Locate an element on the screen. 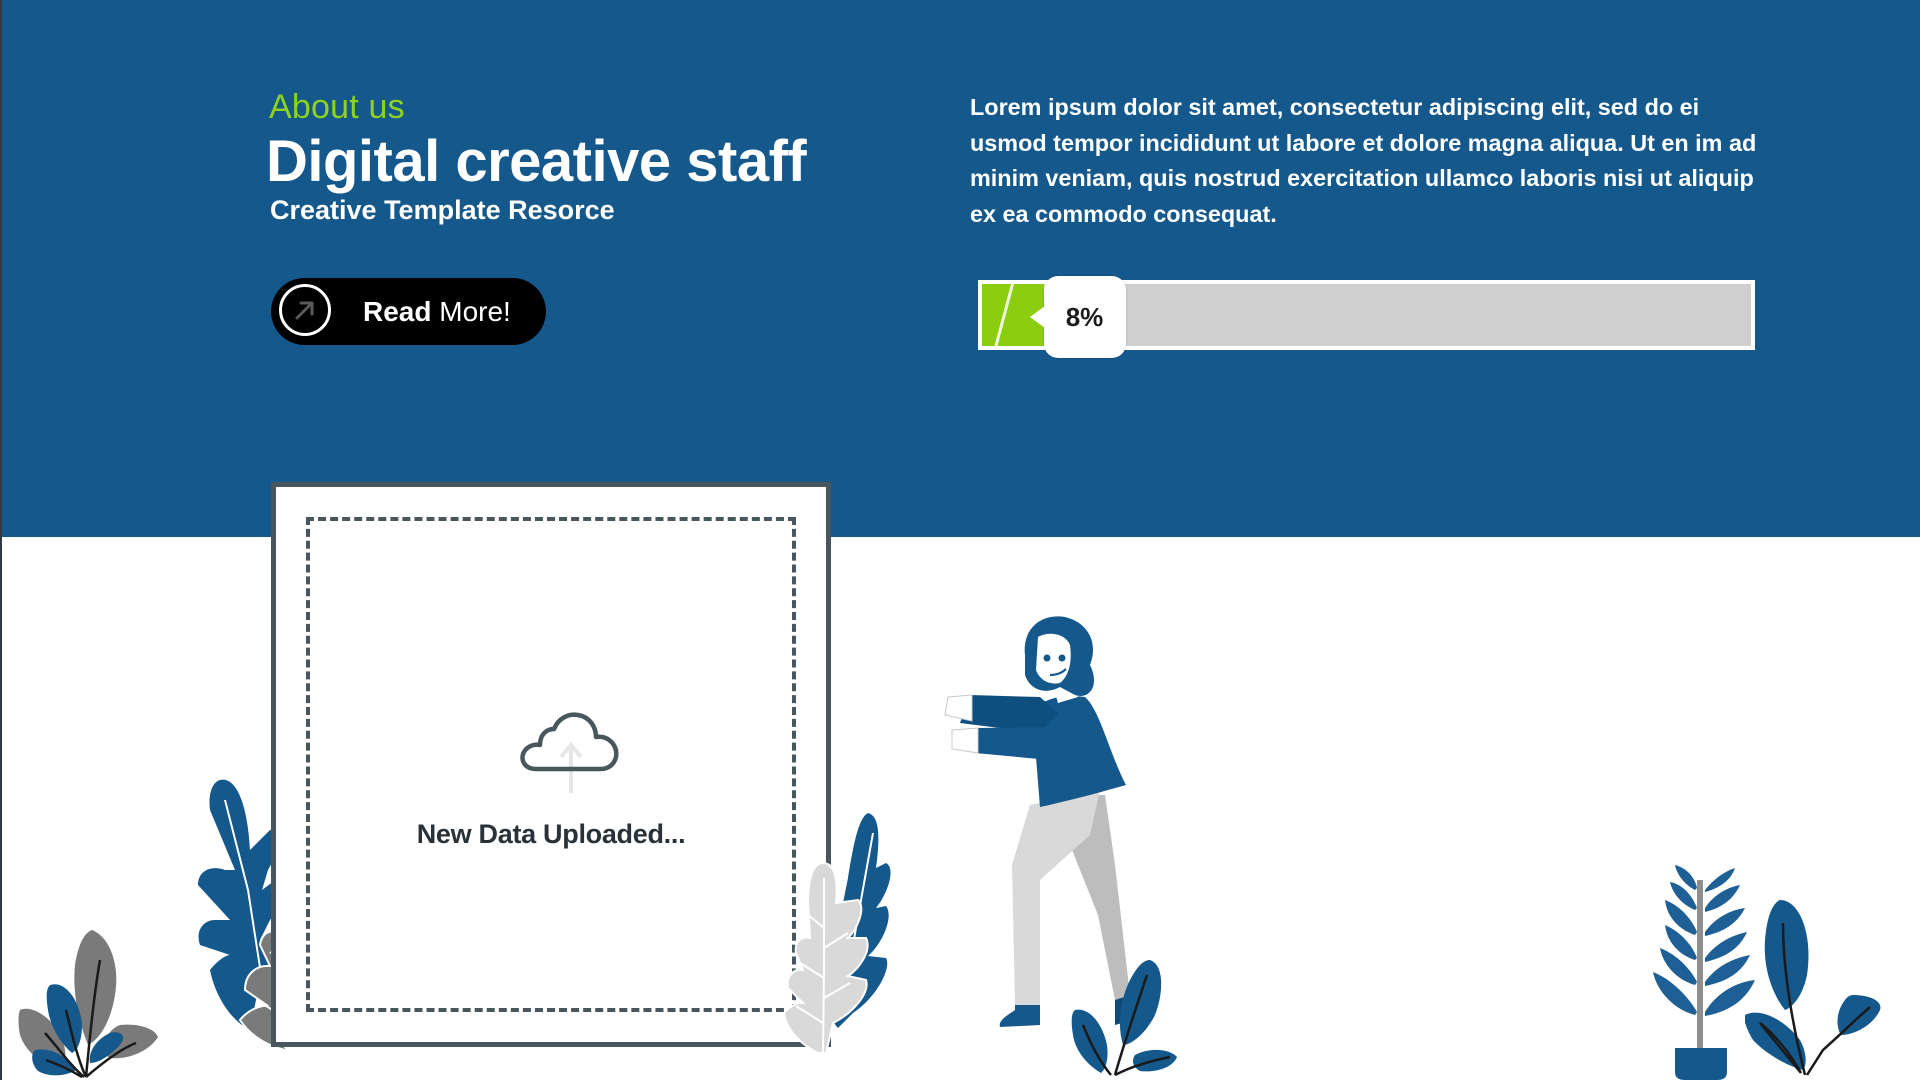 The width and height of the screenshot is (1920, 1080). read-more-button: Read More! is located at coordinates (408, 311).